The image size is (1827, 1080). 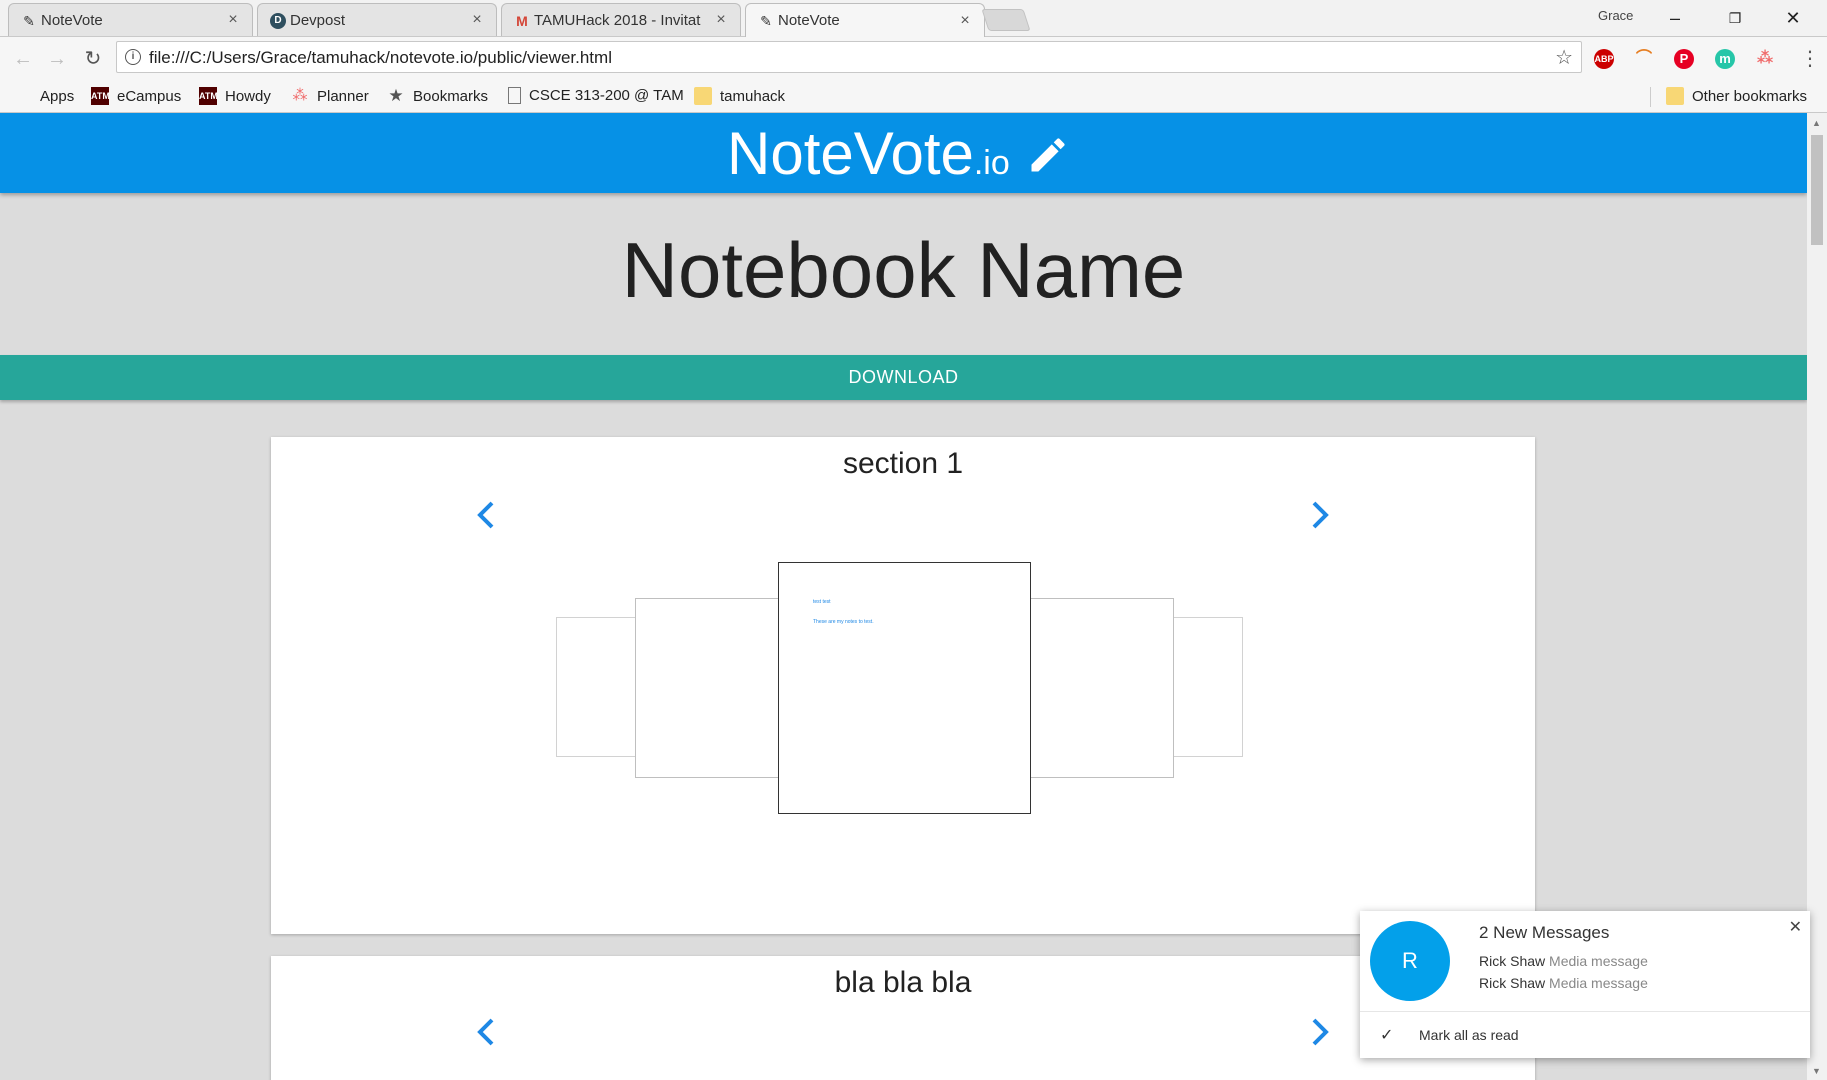 I want to click on menu-icon: ⋮, so click(x=1810, y=59).